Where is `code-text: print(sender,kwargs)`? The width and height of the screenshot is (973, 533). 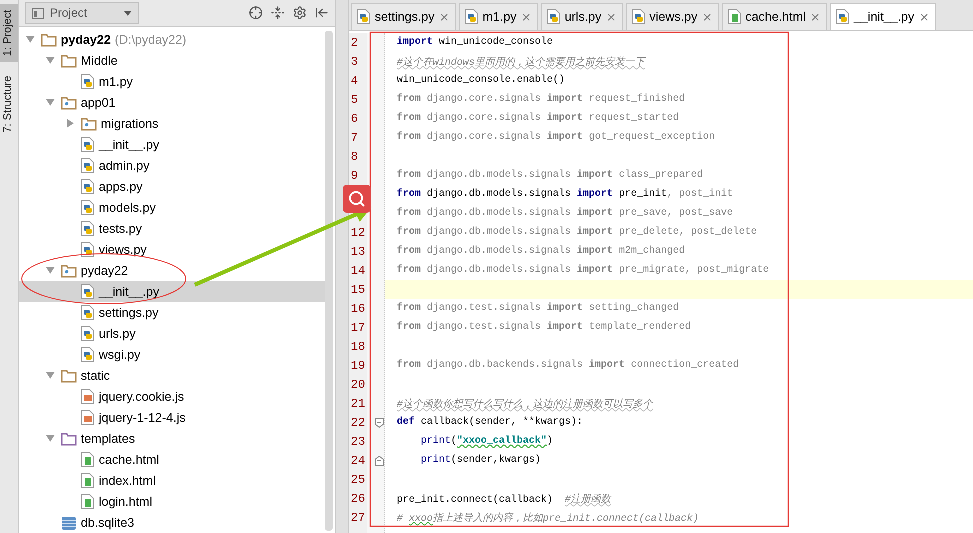
code-text: print(sender,kwargs) is located at coordinates (481, 460).